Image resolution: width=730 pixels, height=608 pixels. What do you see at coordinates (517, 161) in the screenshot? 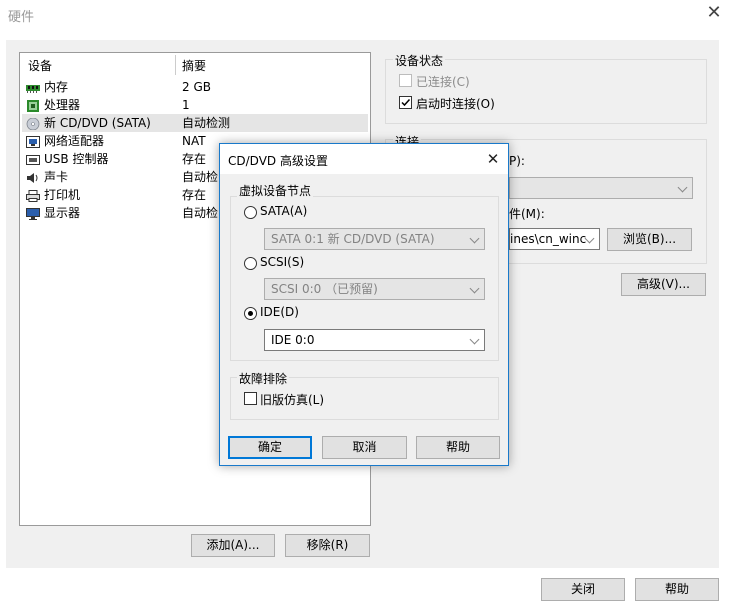
I see `physical-drive-label: P):` at bounding box center [517, 161].